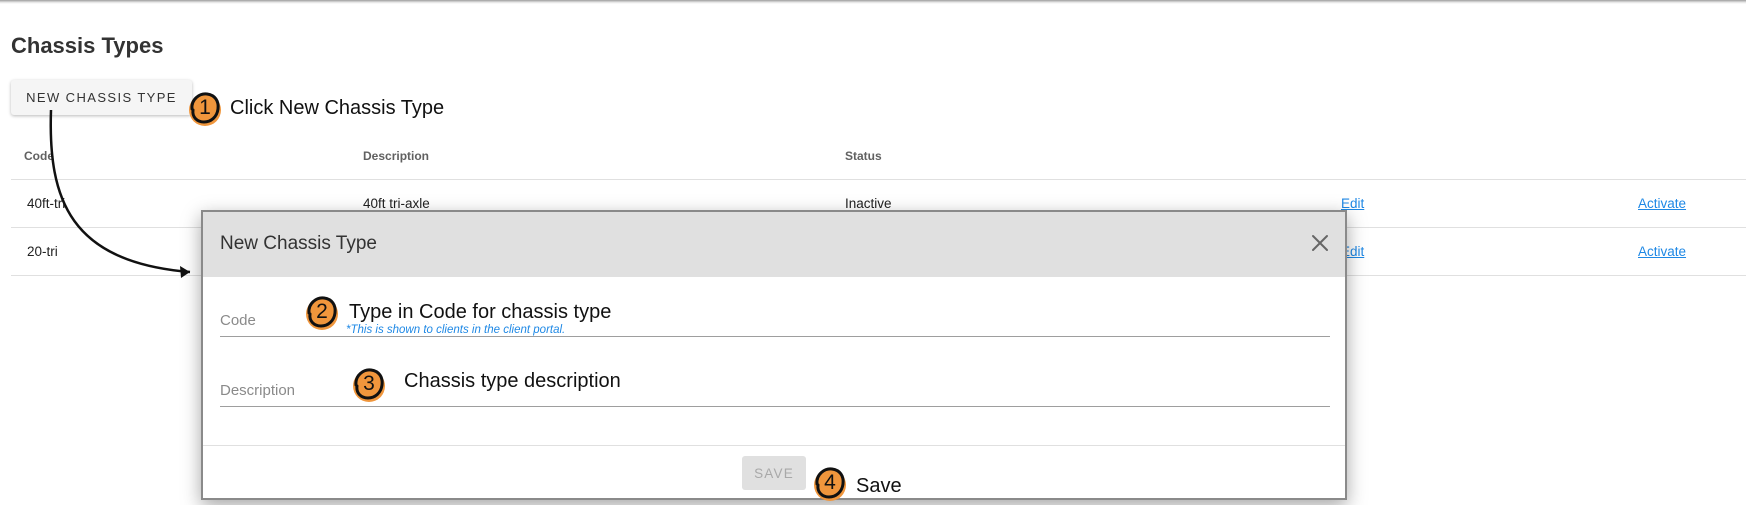 The height and width of the screenshot is (505, 1746). I want to click on save-button: SAVE, so click(774, 473).